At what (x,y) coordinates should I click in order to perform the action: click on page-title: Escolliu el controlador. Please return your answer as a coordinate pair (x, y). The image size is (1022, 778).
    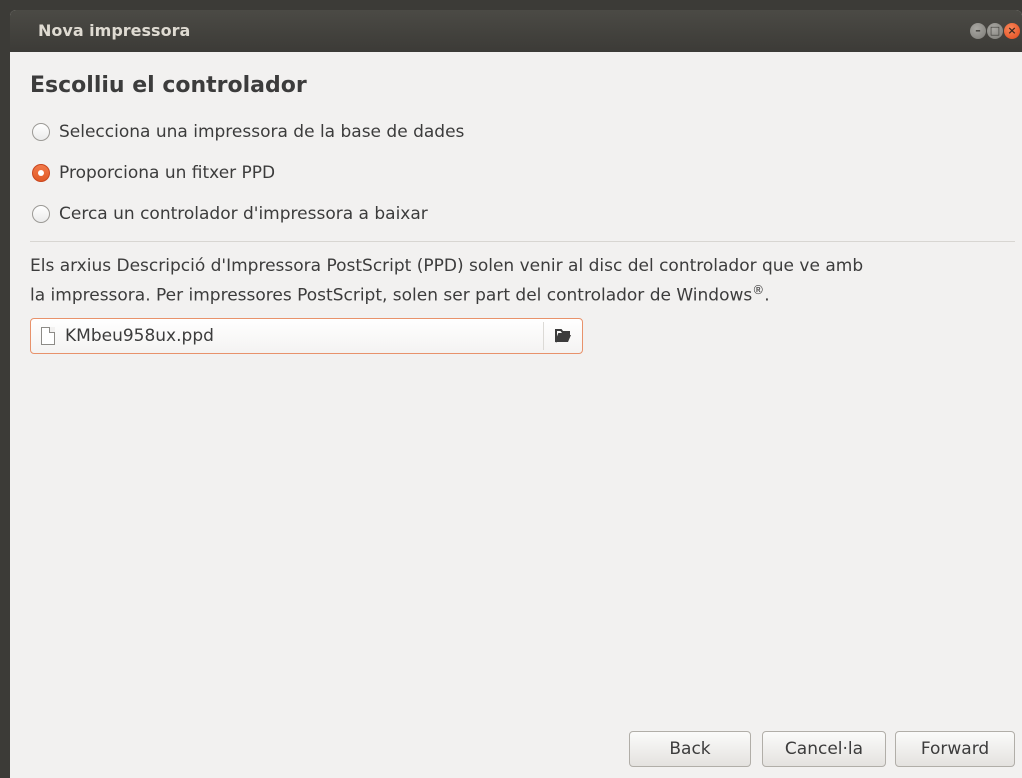
    Looking at the image, I should click on (168, 85).